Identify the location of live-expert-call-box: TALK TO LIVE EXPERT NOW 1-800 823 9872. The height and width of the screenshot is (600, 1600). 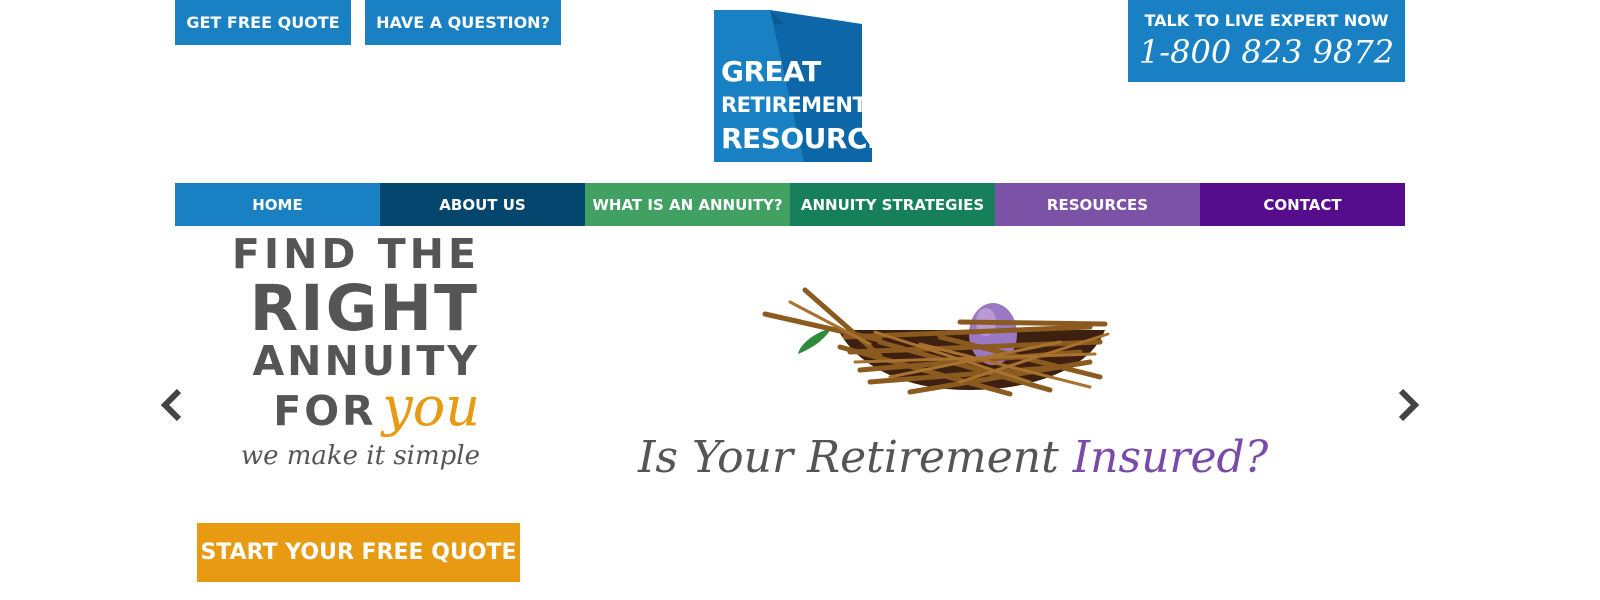
(1266, 41).